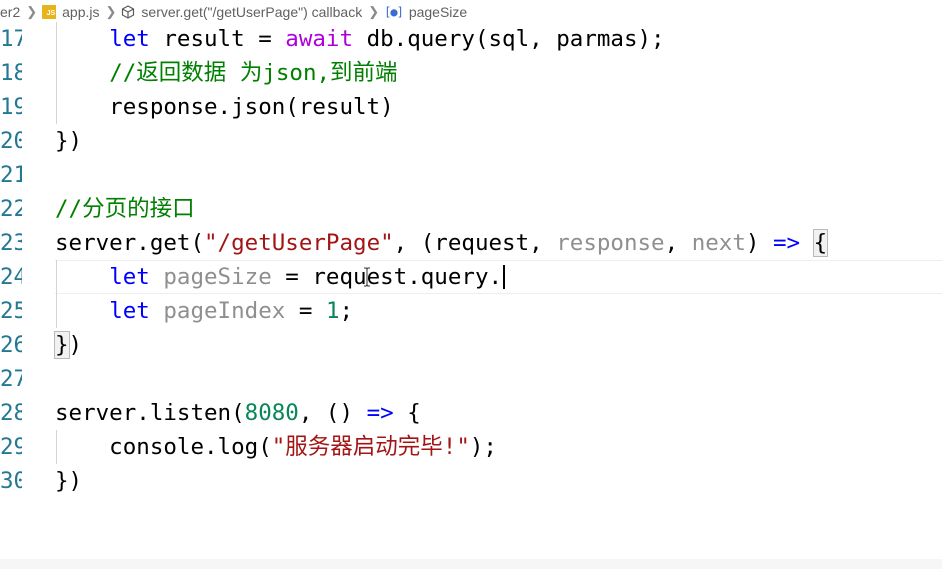  Describe the element at coordinates (238, 413) in the screenshot. I see `line-code: server.listen(8080, () => {` at that location.